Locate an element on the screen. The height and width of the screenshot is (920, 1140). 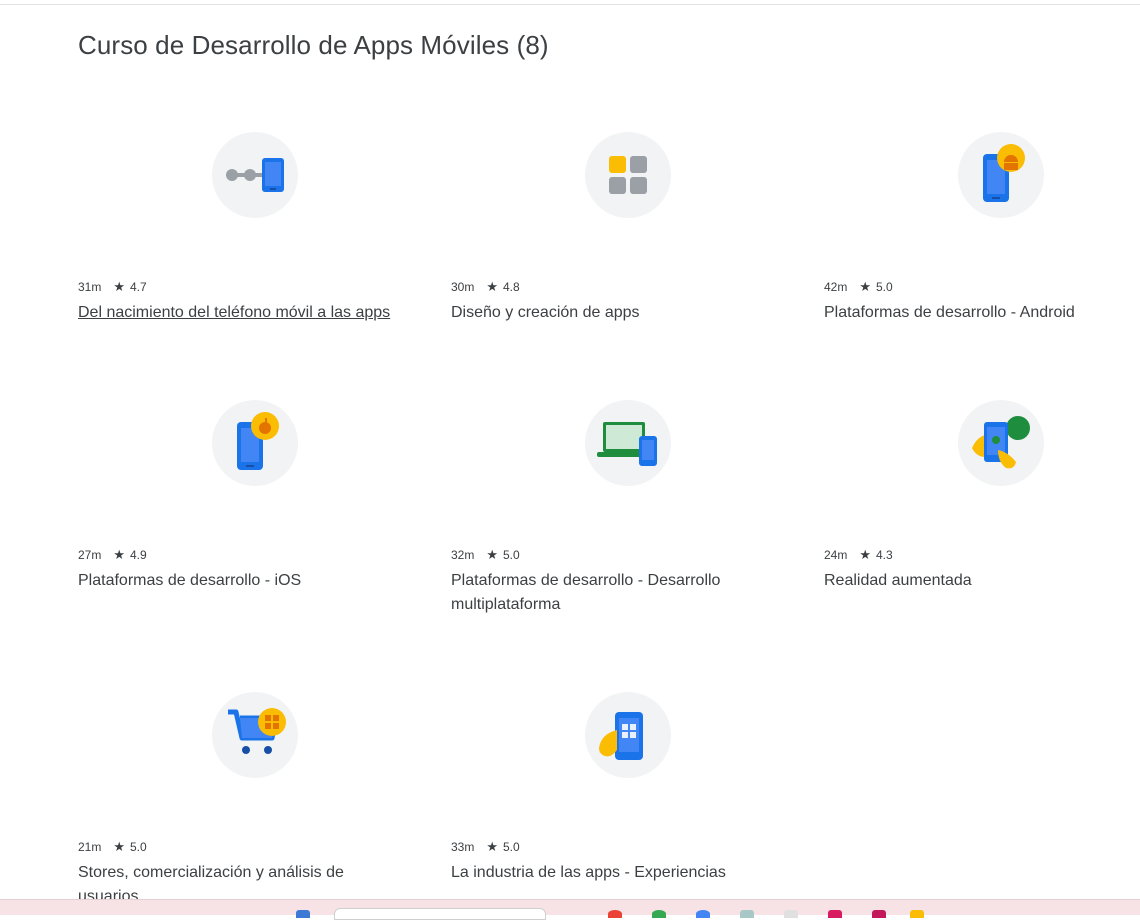
course-title: Plataformas de desarrollo - Android is located at coordinates (979, 313).